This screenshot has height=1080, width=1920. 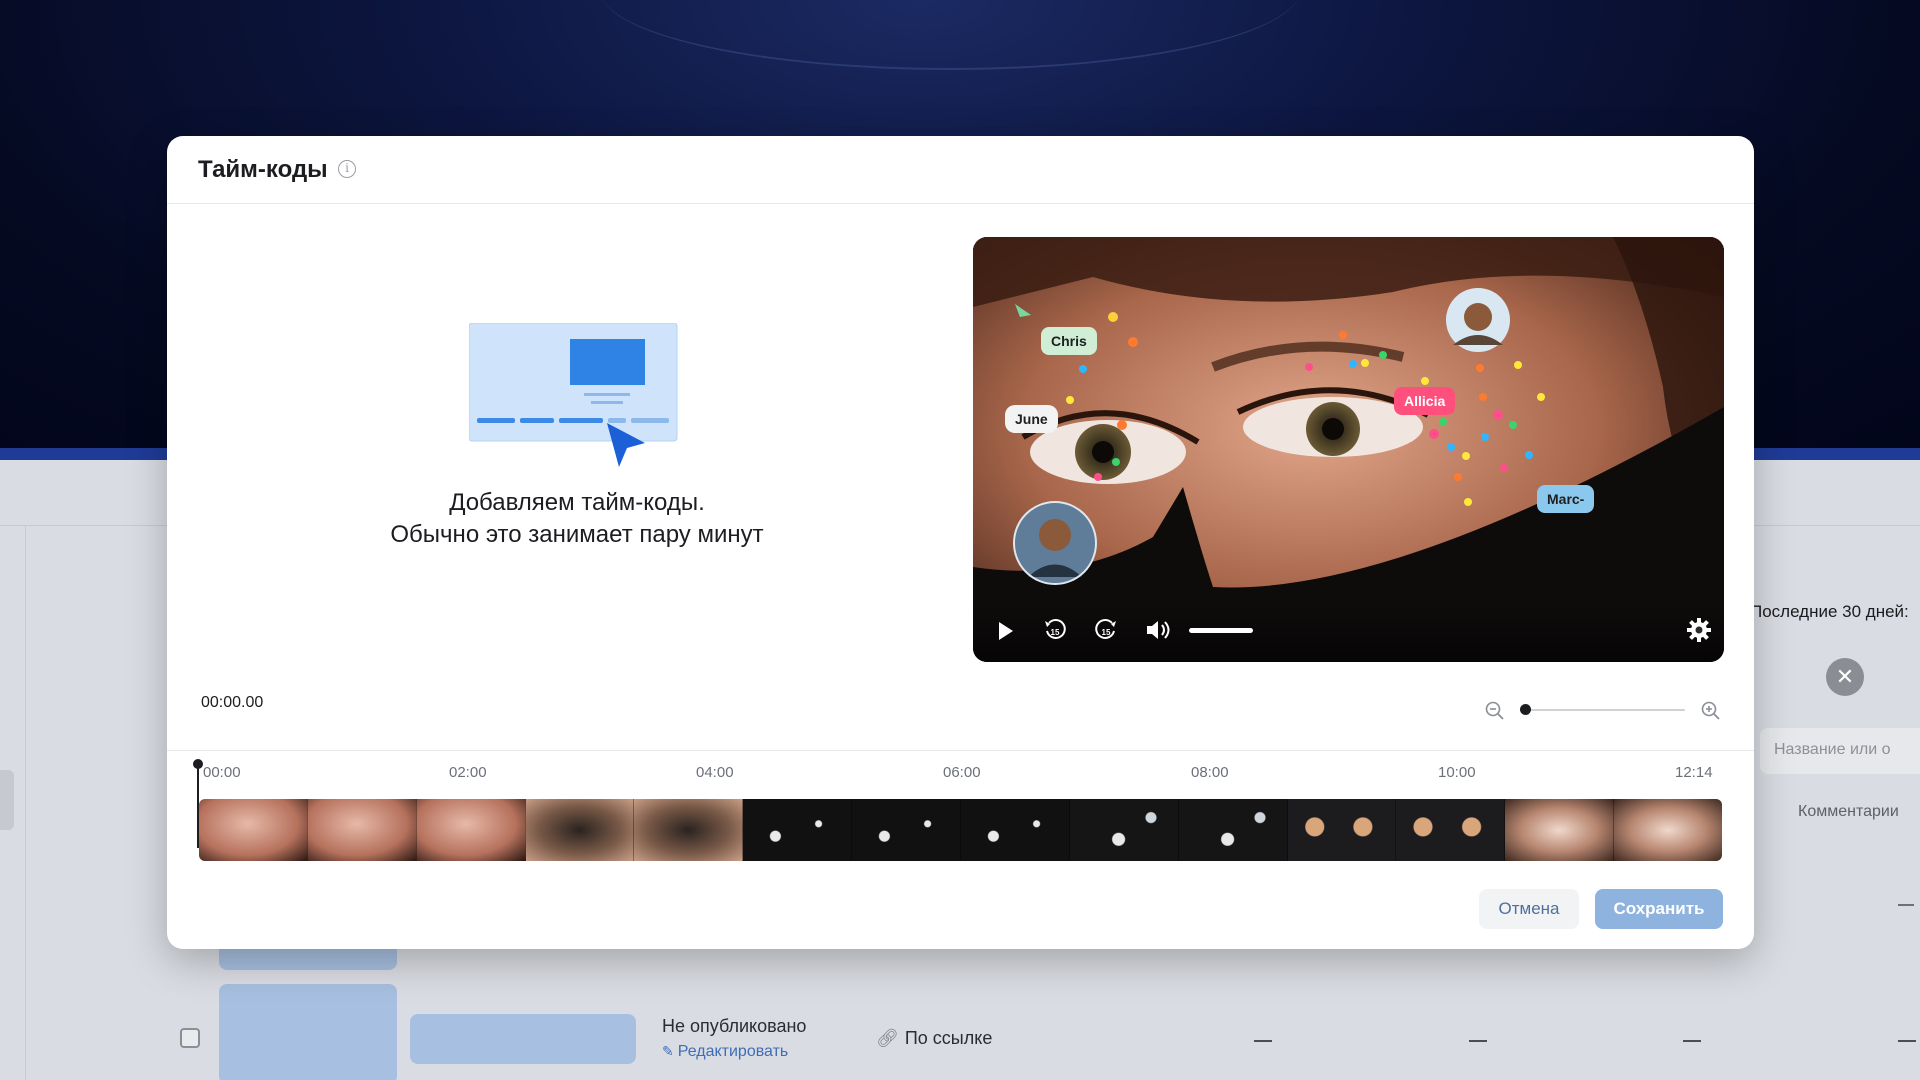 What do you see at coordinates (1006, 631) in the screenshot?
I see `play-icon` at bounding box center [1006, 631].